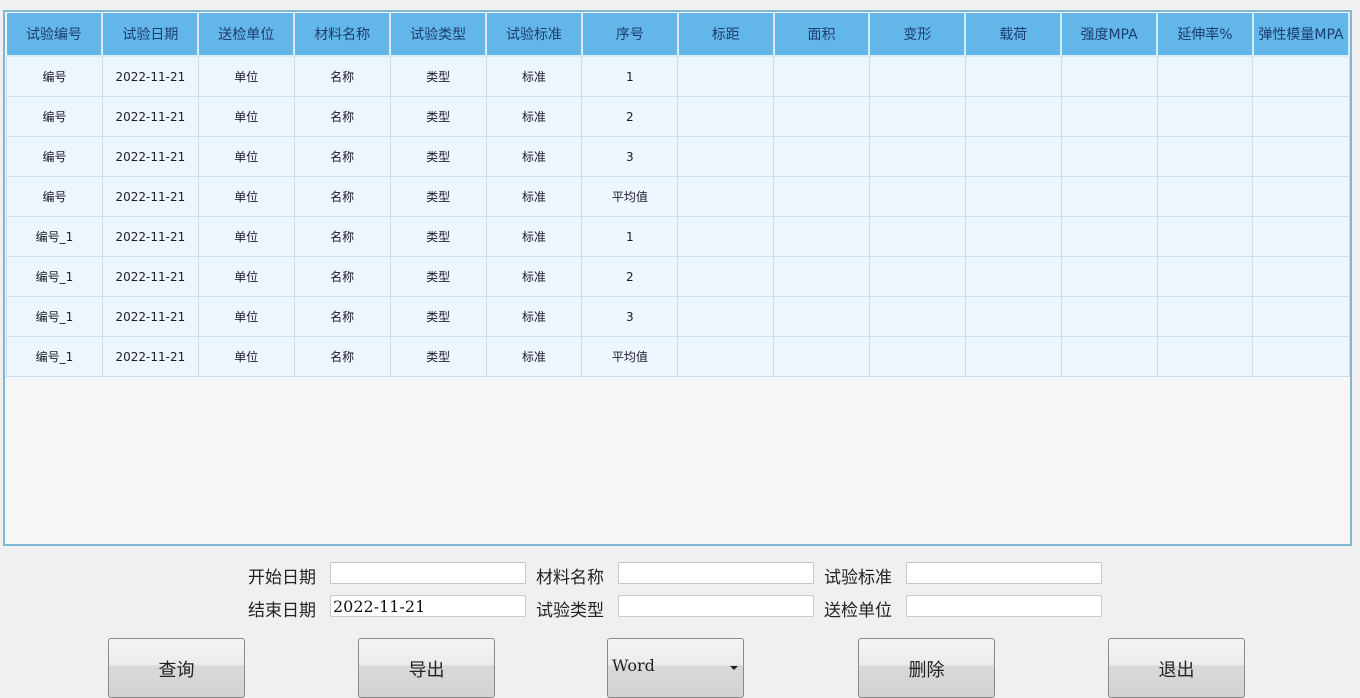 Image resolution: width=1360 pixels, height=698 pixels. I want to click on material-name-input, so click(716, 573).